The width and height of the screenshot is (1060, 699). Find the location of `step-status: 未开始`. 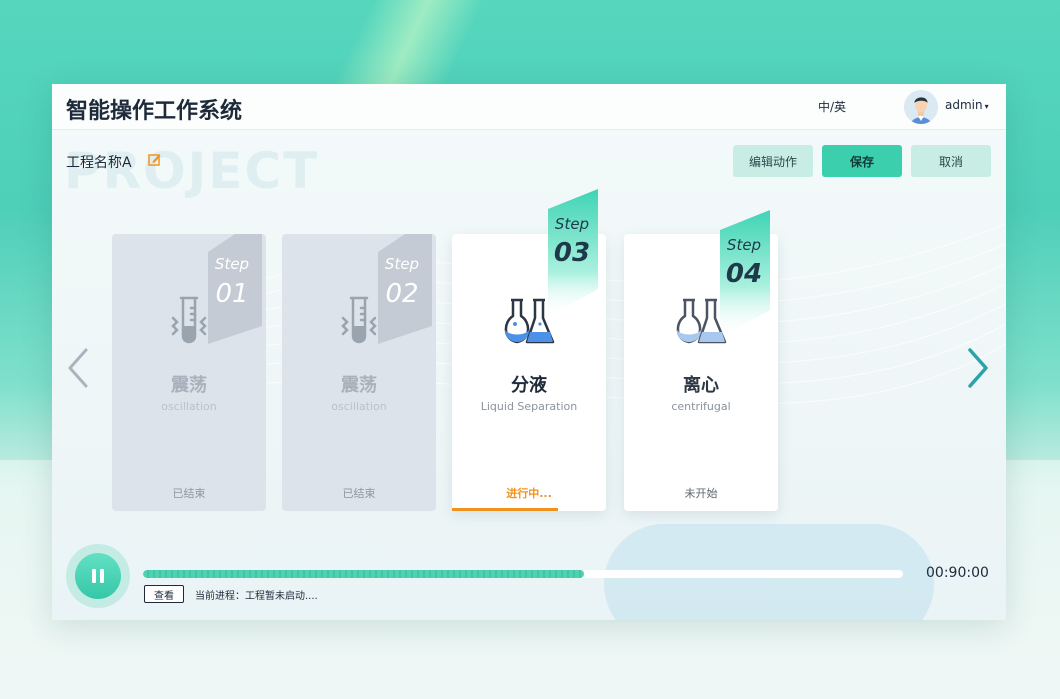

step-status: 未开始 is located at coordinates (701, 493).